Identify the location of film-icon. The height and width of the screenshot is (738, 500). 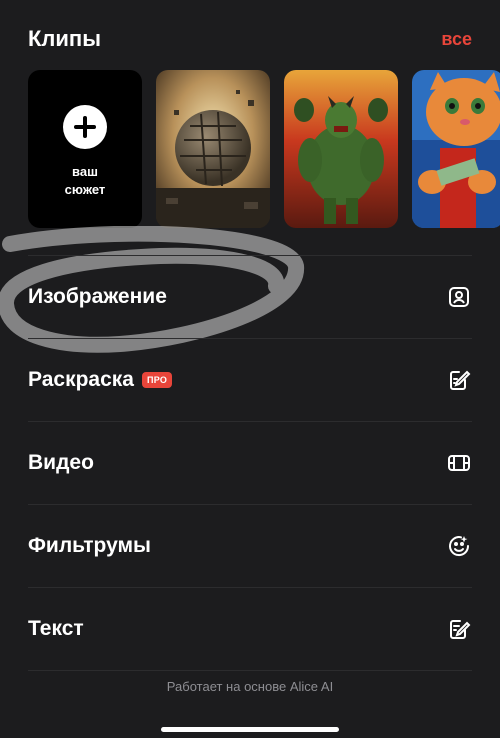
(459, 463).